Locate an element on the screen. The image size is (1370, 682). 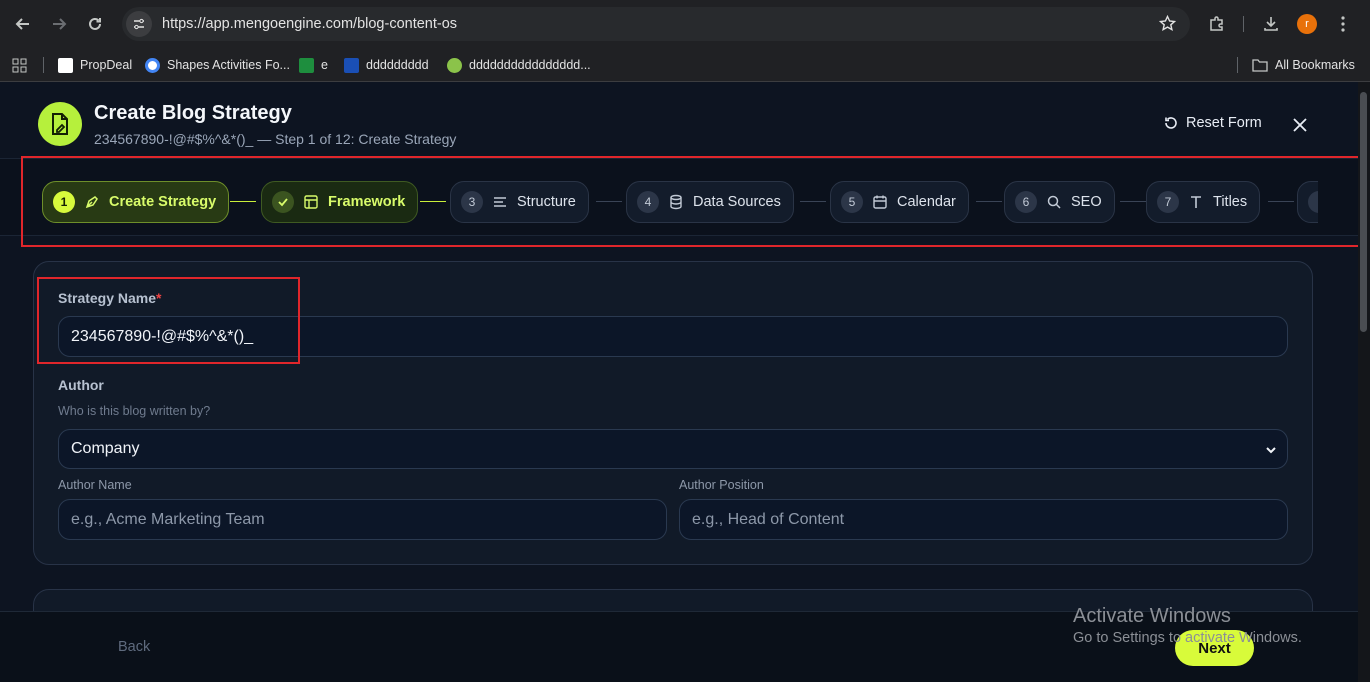
bookmark-label: PropDeal is located at coordinates (106, 65).